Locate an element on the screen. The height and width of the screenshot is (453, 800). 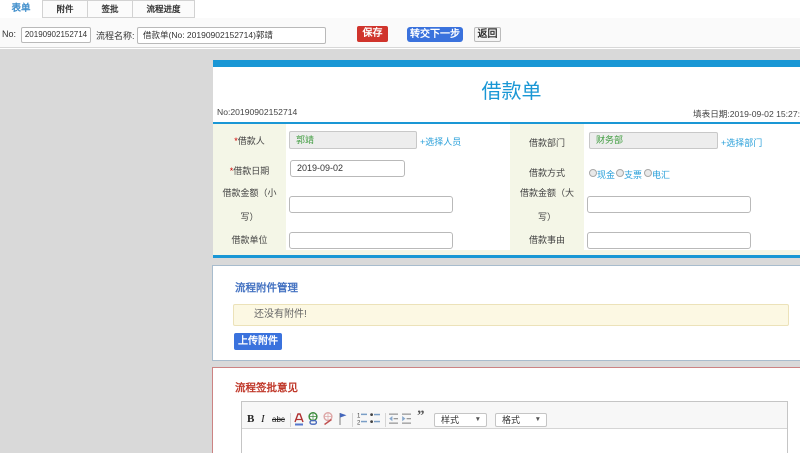
svg-text: 1 is located at coordinates (359, 417).